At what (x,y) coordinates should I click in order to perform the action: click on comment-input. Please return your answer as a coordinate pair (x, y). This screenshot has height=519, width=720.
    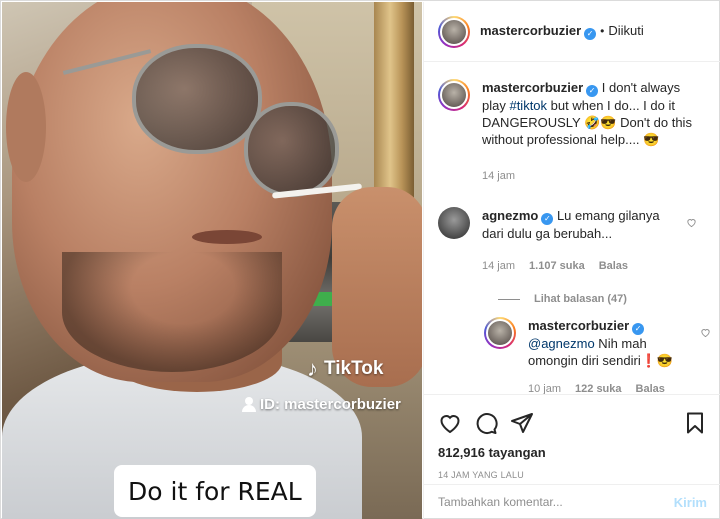
    Looking at the image, I should click on (548, 502).